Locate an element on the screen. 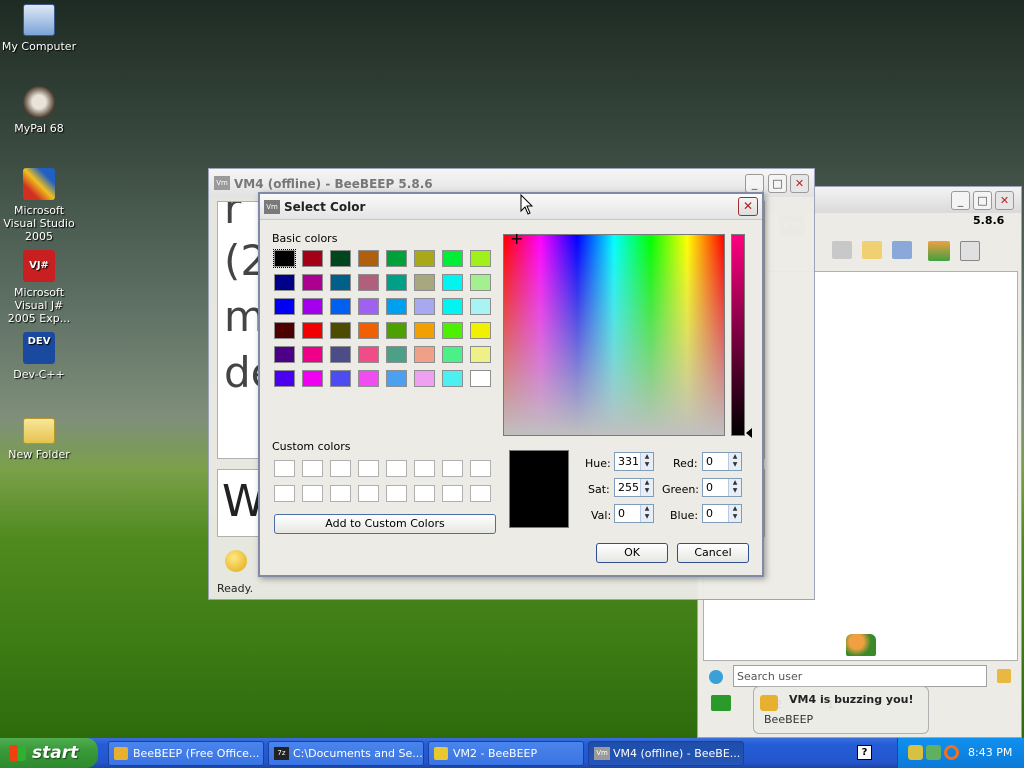 The height and width of the screenshot is (768, 1024). help-icon: ? is located at coordinates (864, 752).